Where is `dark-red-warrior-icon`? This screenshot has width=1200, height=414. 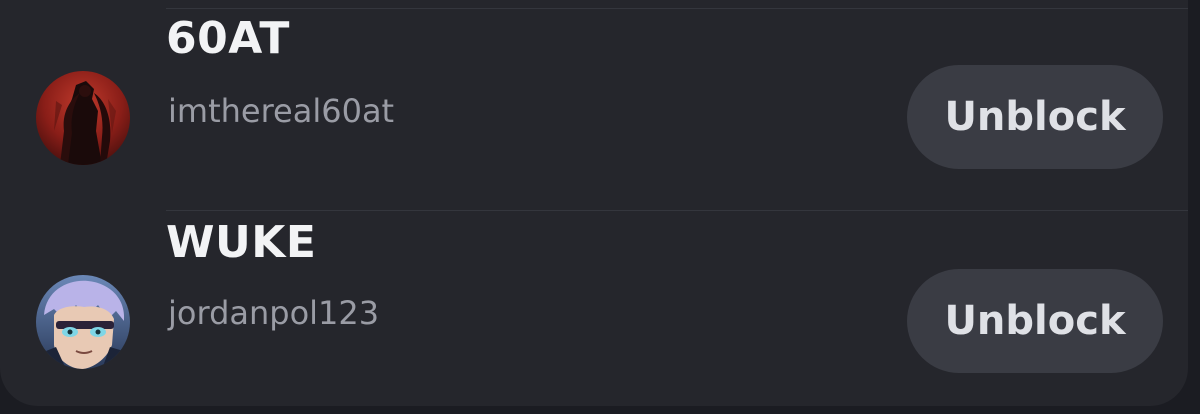 dark-red-warrior-icon is located at coordinates (83, 118).